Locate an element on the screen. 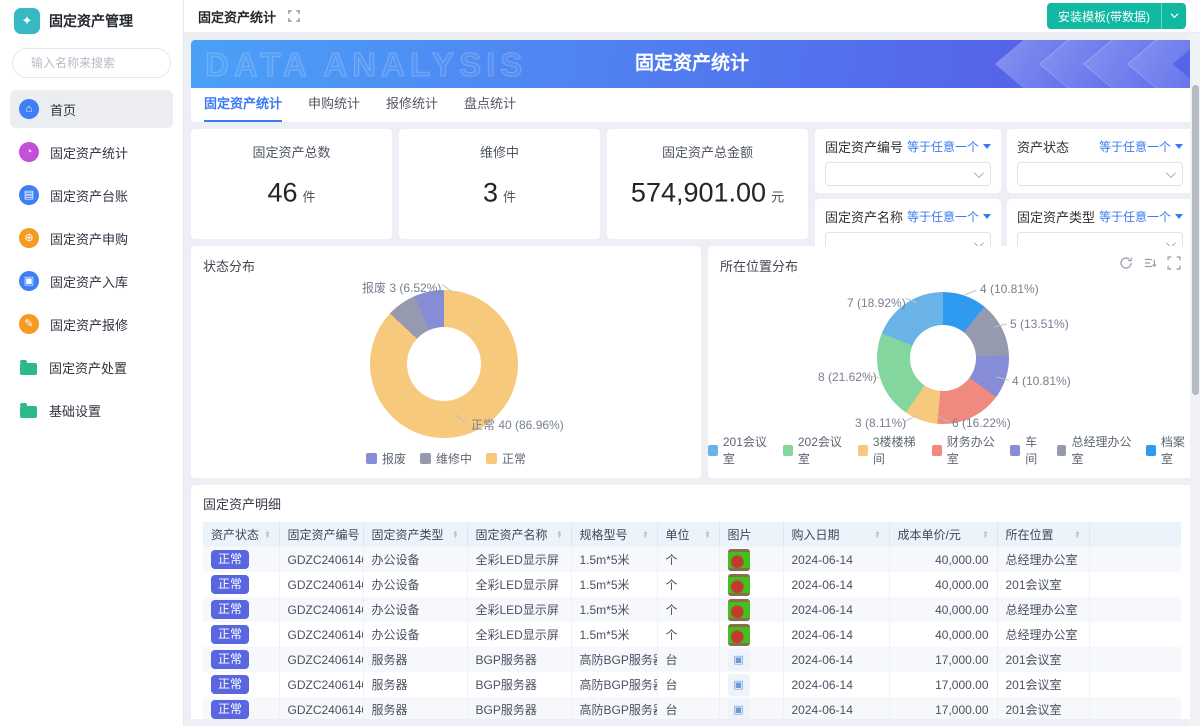  column-header-固定资产编号: 固定资产编号▲▼ is located at coordinates (321, 534).